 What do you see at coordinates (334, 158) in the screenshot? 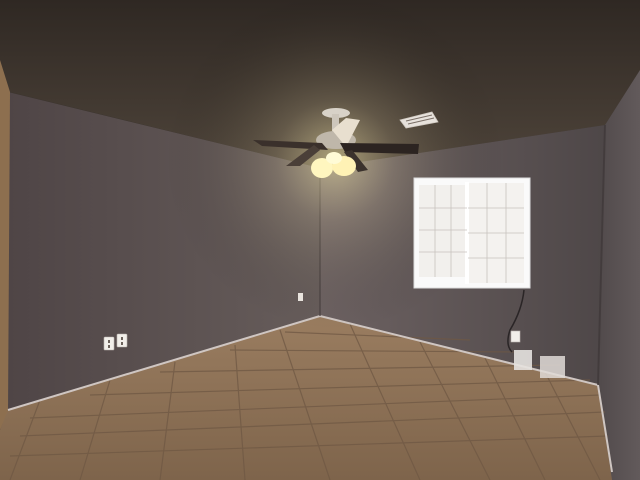
I see `light-bulb-icon` at bounding box center [334, 158].